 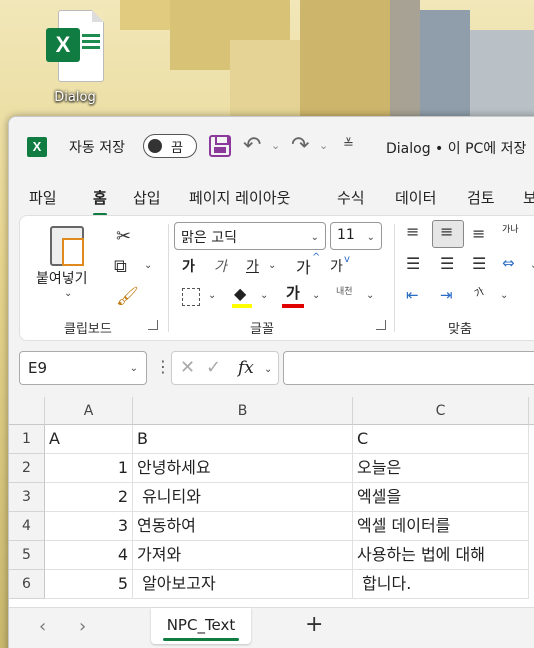 I want to click on table-cell: B, so click(x=243, y=439).